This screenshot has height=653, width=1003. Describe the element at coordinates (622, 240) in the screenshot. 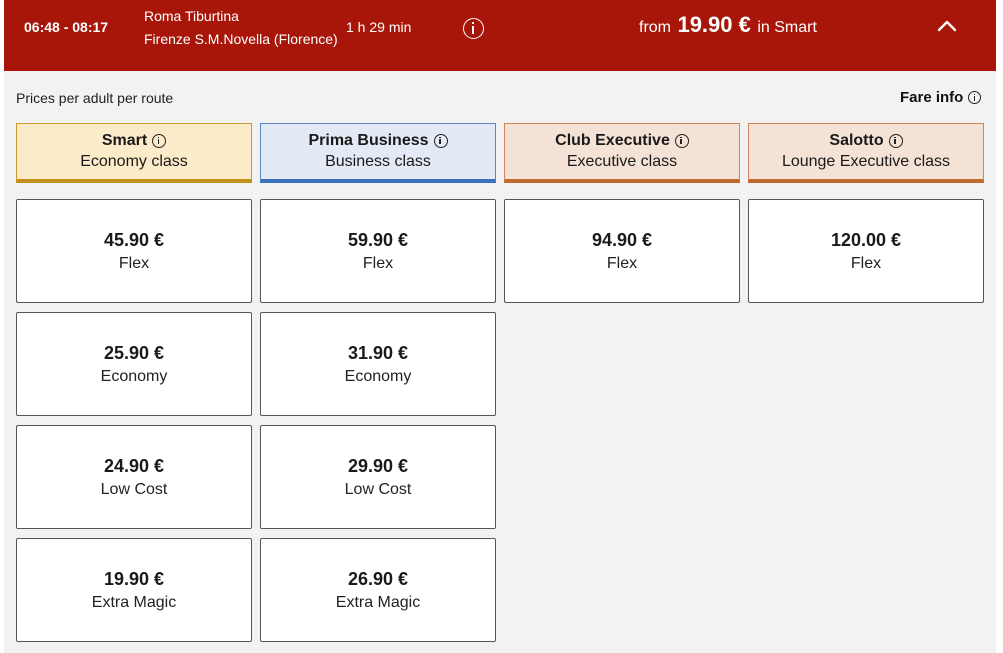

I see `fare-price: 94.90 €` at that location.